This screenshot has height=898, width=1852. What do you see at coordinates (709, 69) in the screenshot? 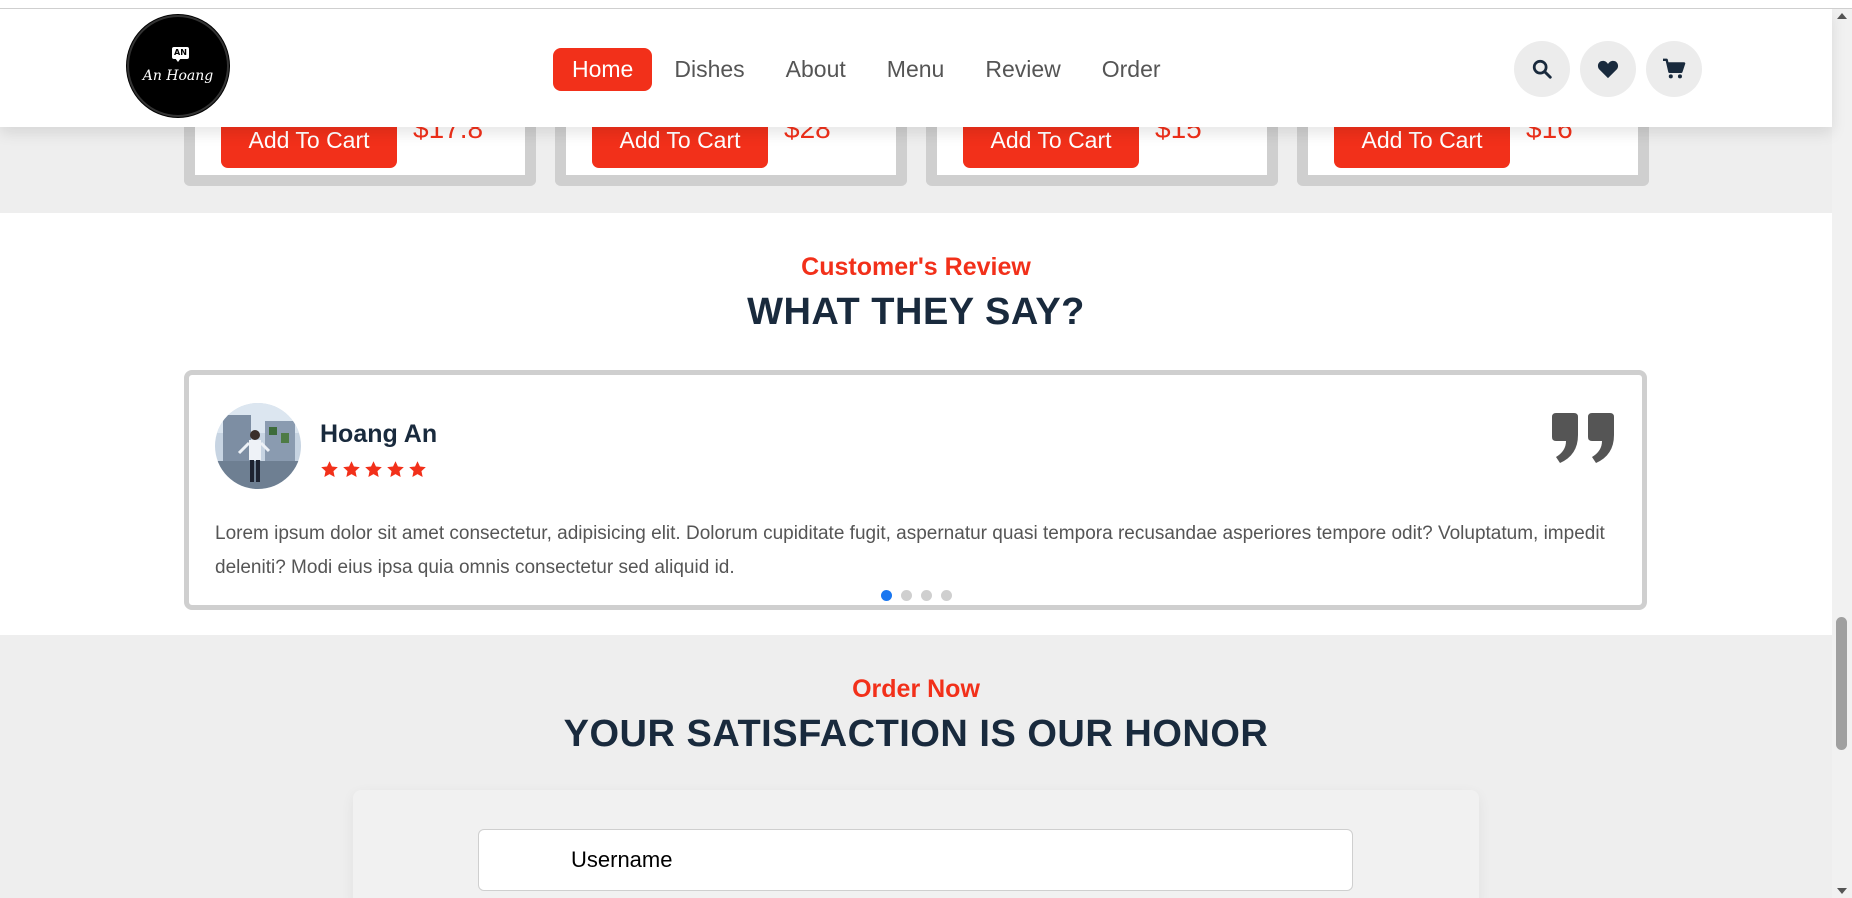
I see `nav-dishes: Dishes` at bounding box center [709, 69].